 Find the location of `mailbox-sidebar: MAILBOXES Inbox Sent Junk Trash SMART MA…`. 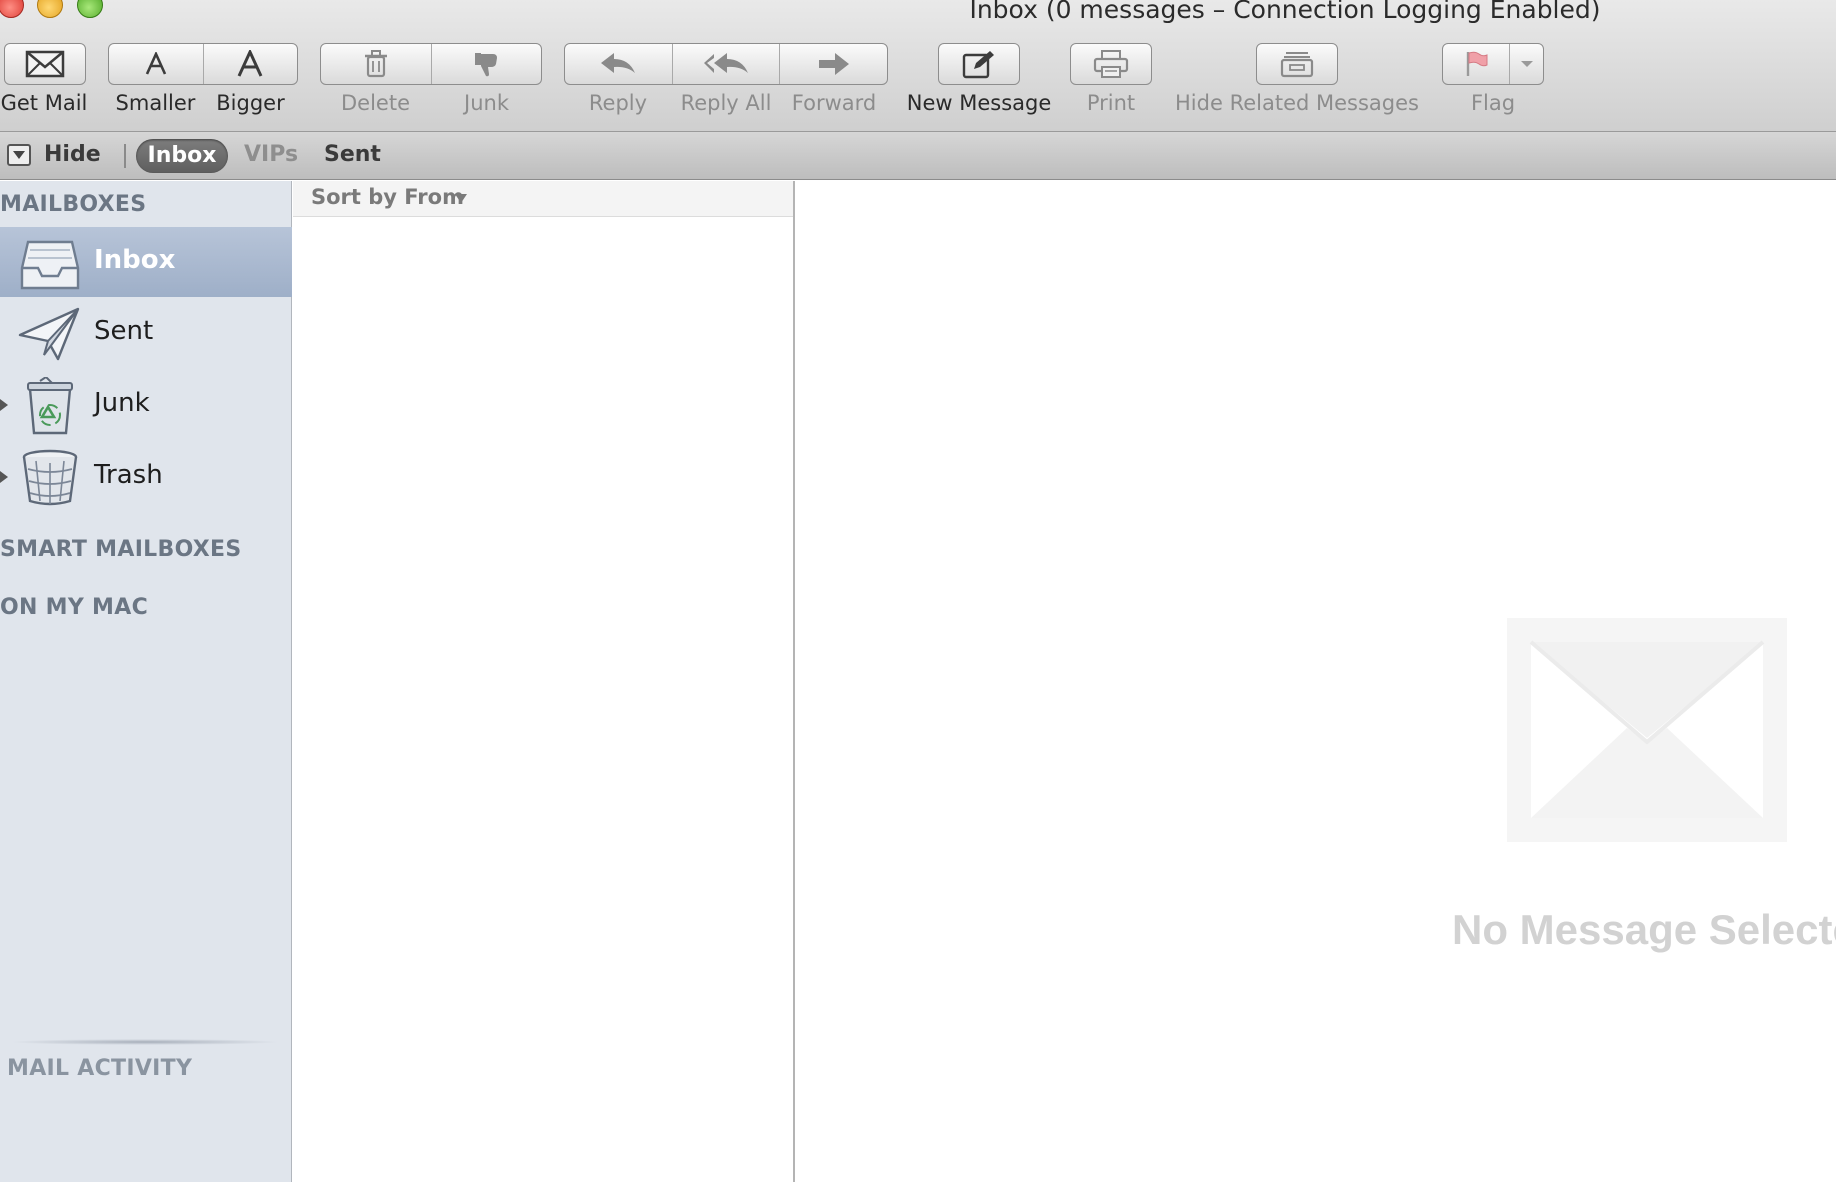

mailbox-sidebar: MAILBOXES Inbox Sent Junk Trash SMART MA… is located at coordinates (146, 681).